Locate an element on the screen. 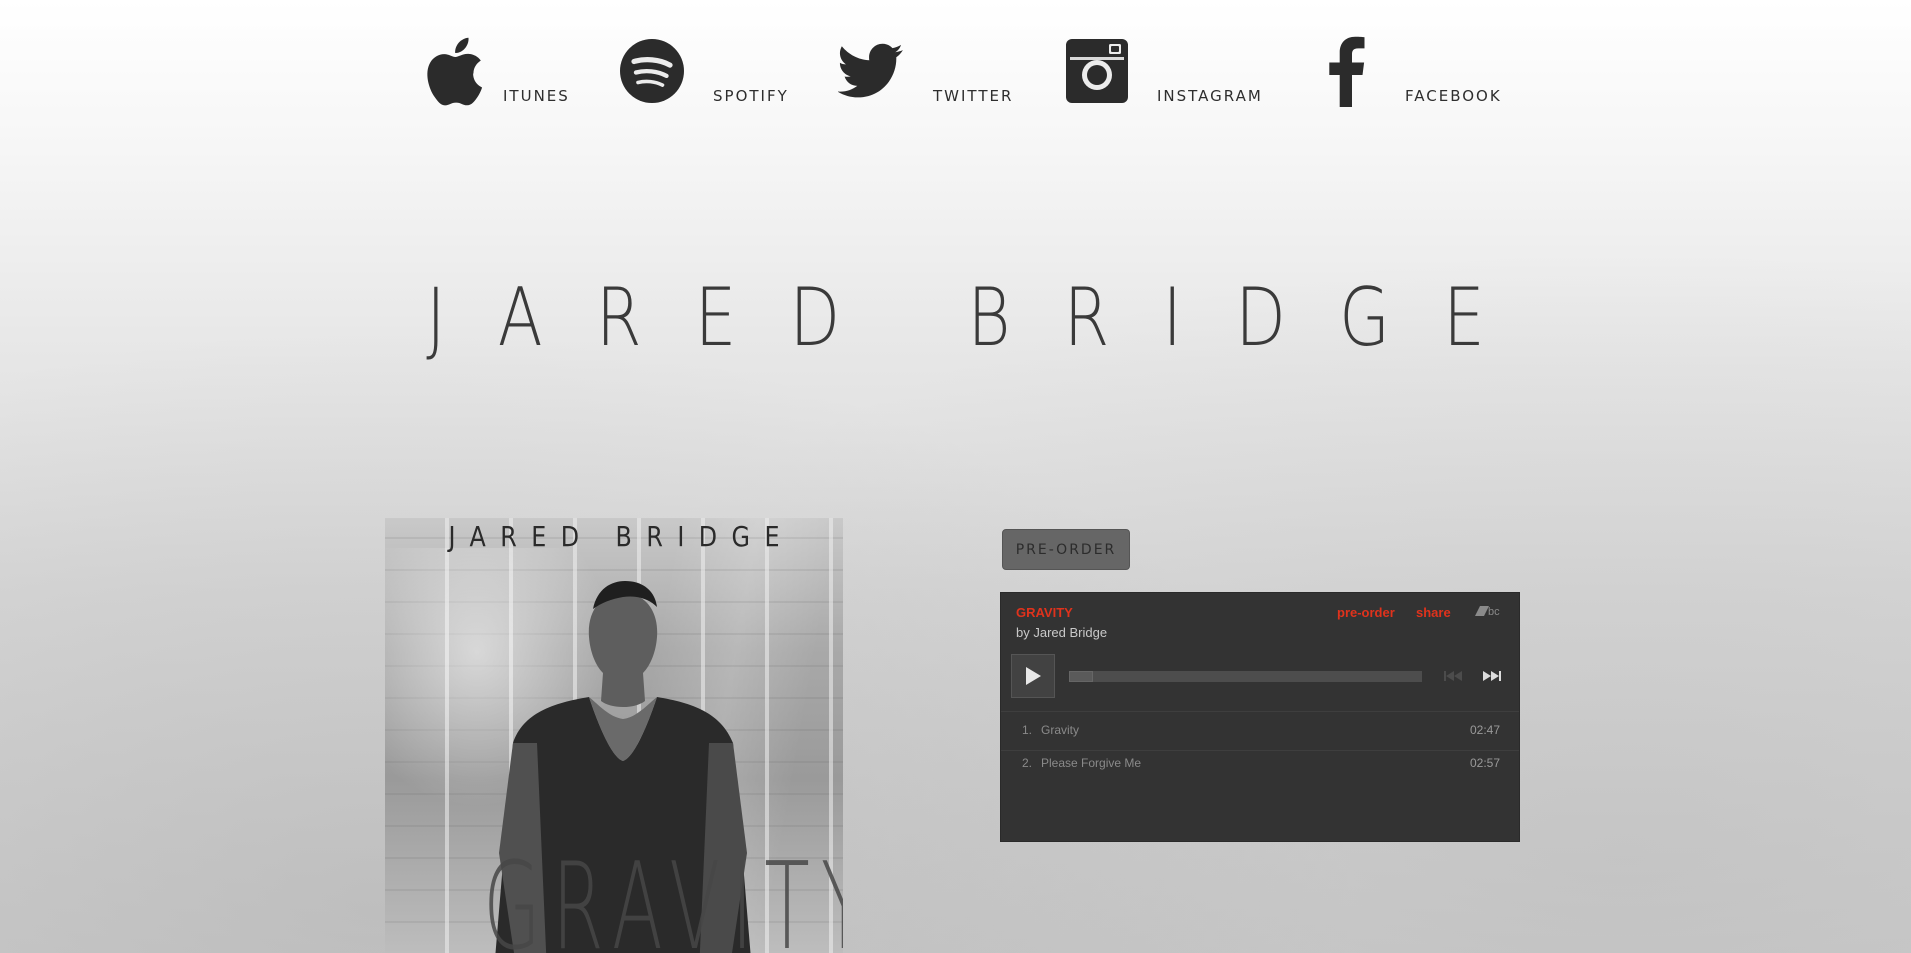  player-preorder-link: pre-order is located at coordinates (1366, 612).